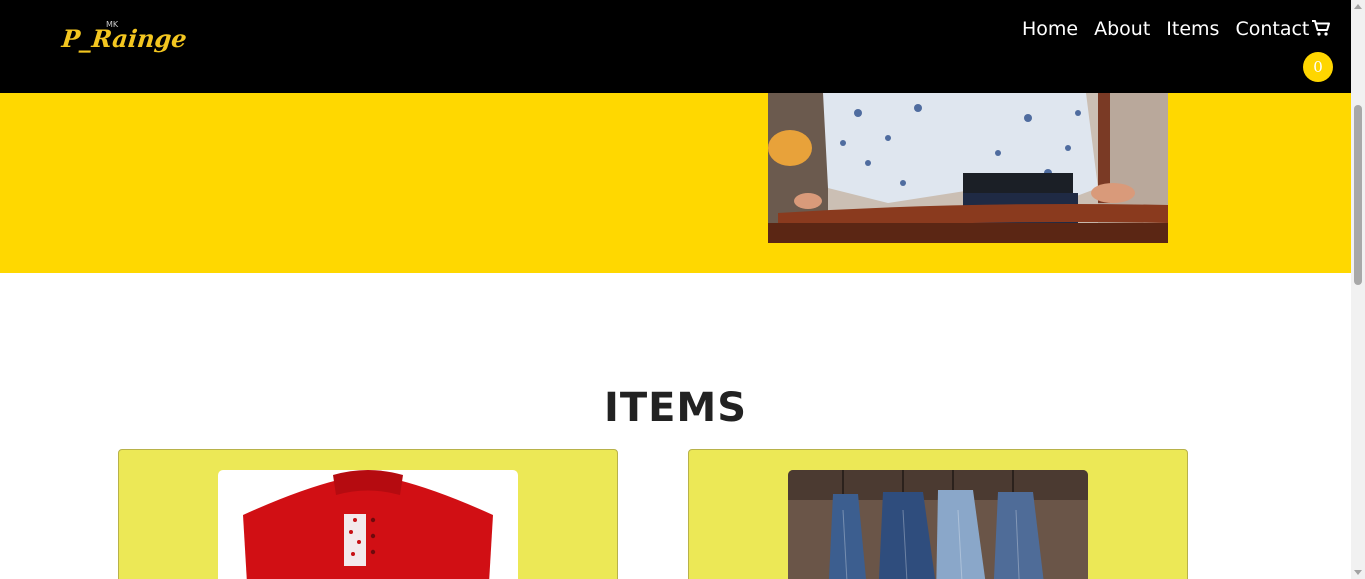  I want to click on hero-image, so click(968, 168).